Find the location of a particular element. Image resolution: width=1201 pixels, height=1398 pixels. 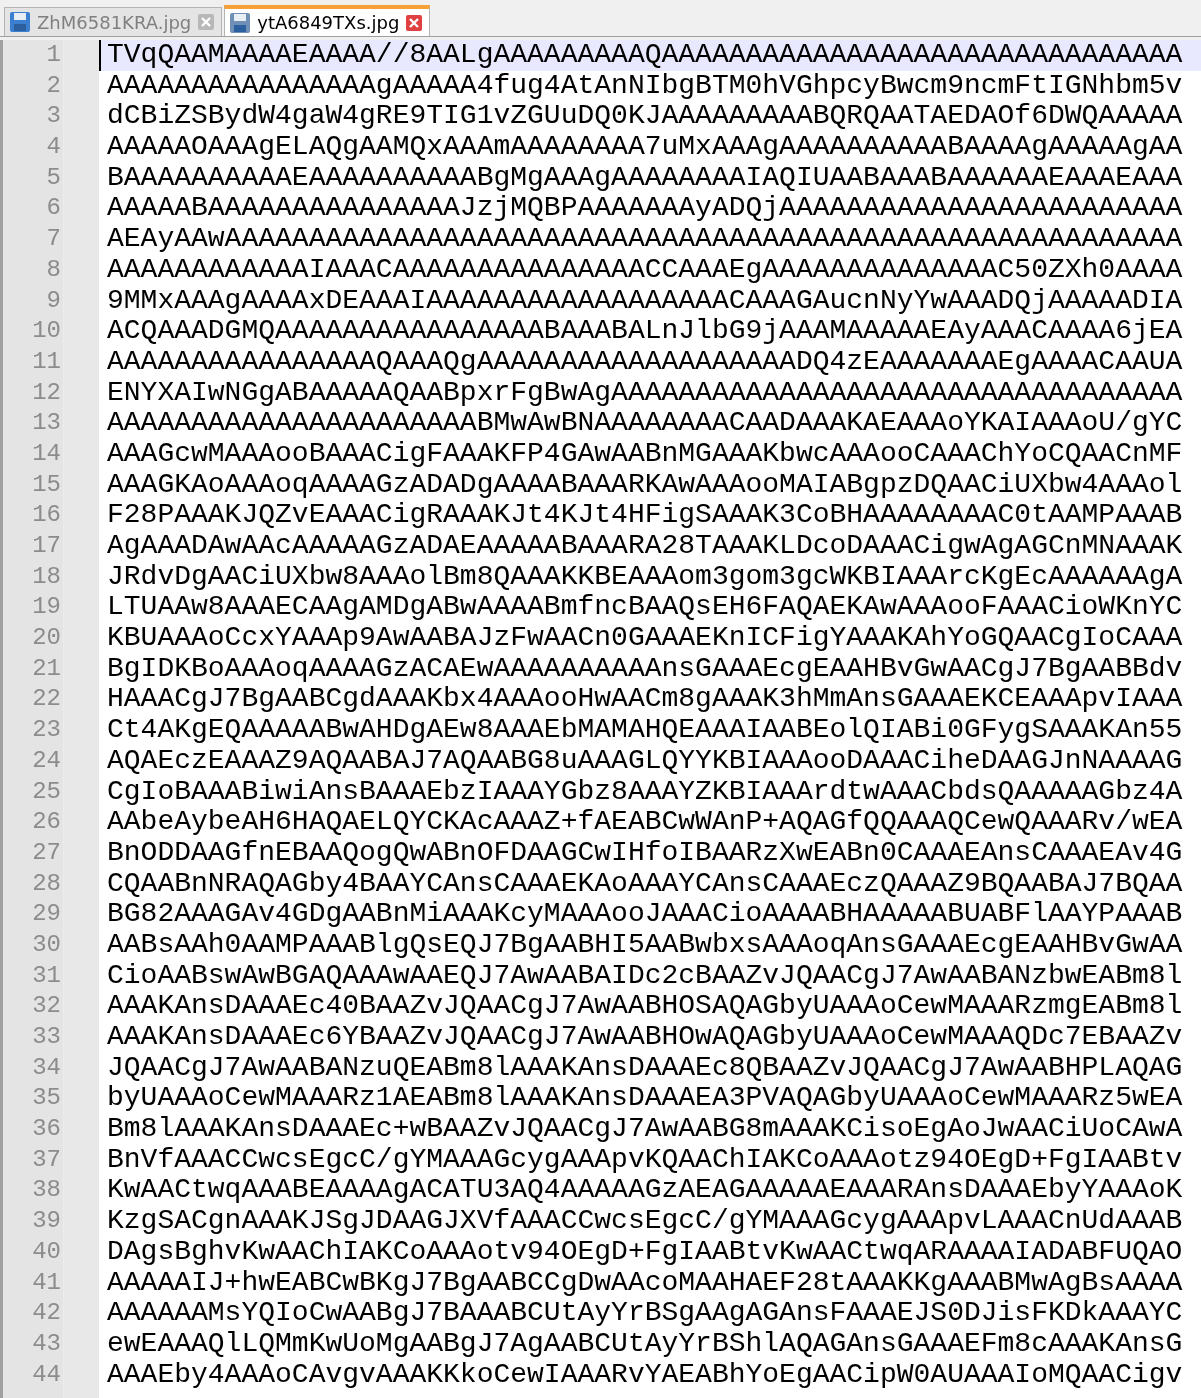

code-line: AAAKAnsDAAAEc6YBAAZvJQAACgJ7AwAABHOwAQAGbyUAAAoCewMAAAQDc7EBAAZv is located at coordinates (645, 1037).